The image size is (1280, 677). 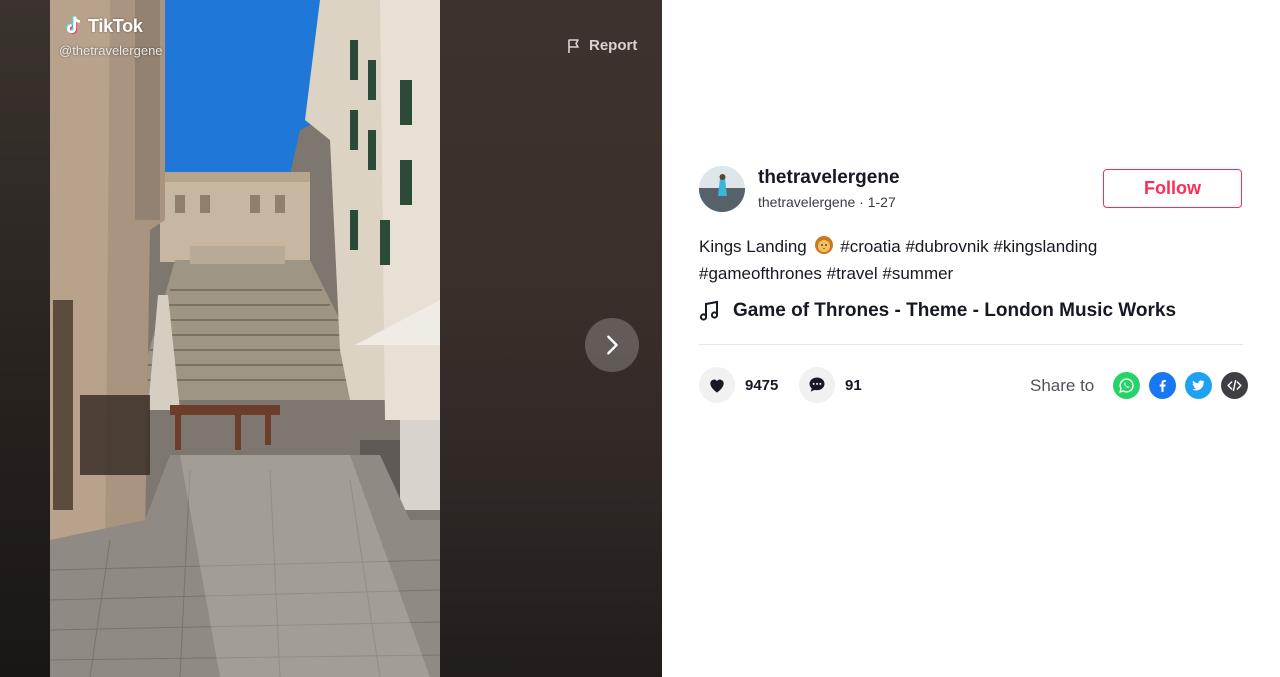 I want to click on hashtag: #dubrovnik, so click(x=946, y=246).